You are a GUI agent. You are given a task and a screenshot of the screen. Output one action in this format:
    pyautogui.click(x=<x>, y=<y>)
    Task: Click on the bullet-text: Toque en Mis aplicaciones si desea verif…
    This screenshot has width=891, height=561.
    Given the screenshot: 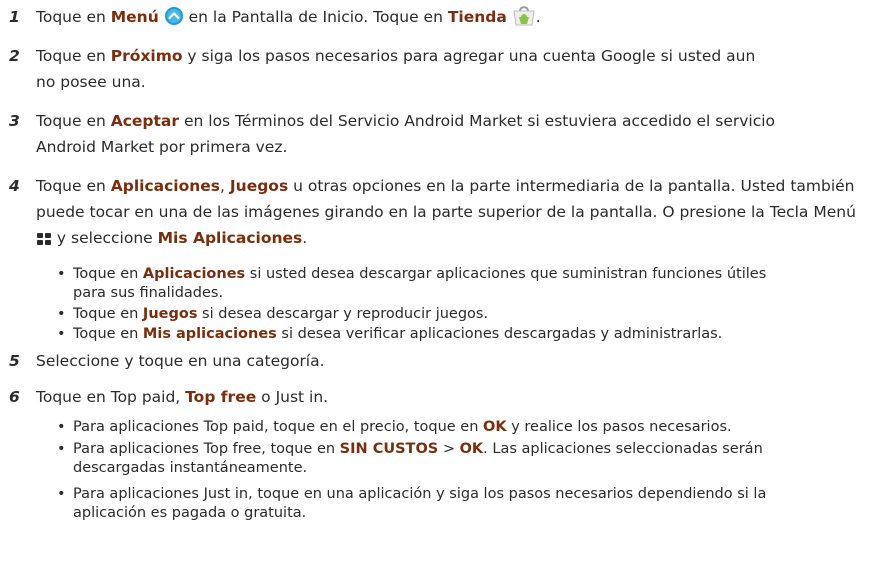 What is the action you would take?
    pyautogui.click(x=398, y=334)
    